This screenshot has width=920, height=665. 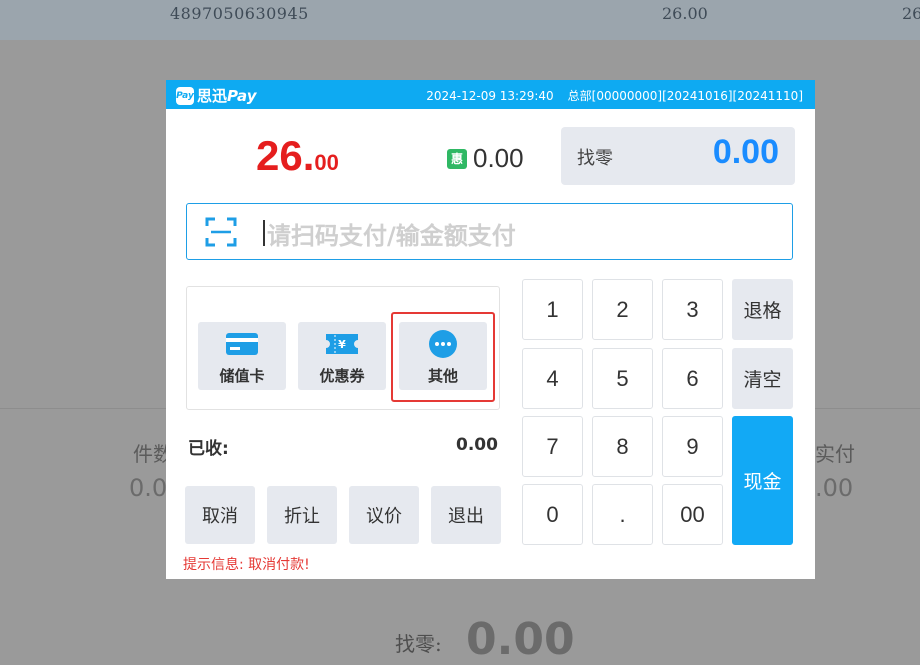 I want to click on brand-logo: Pay 思迅Pay, so click(x=216, y=95).